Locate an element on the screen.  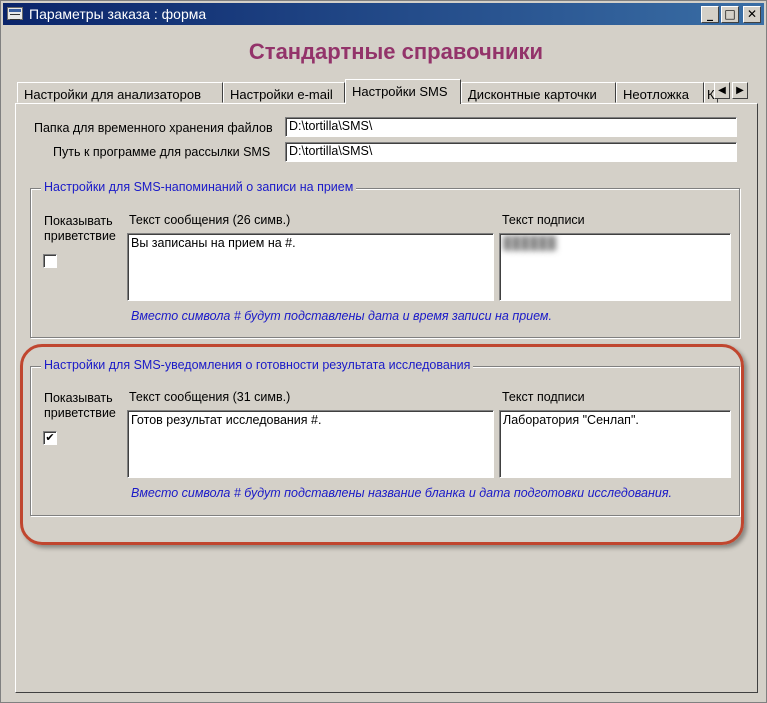
window-title: Параметры заказа : форма is located at coordinates (118, 14).